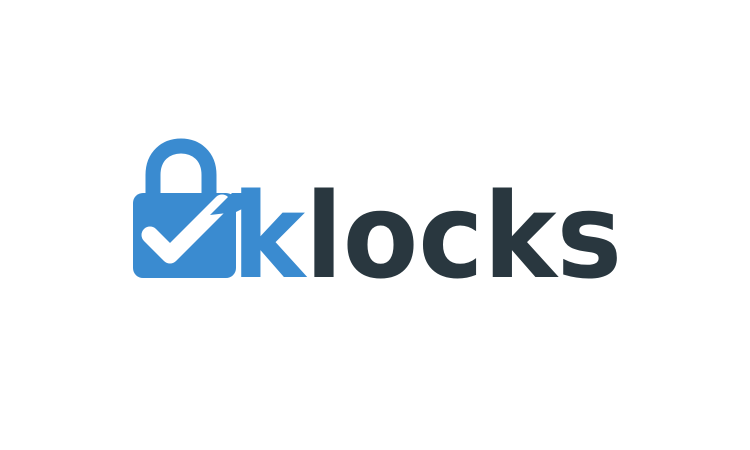 The image size is (750, 450). Describe the element at coordinates (181, 167) in the screenshot. I see `padlock-shackle` at that location.